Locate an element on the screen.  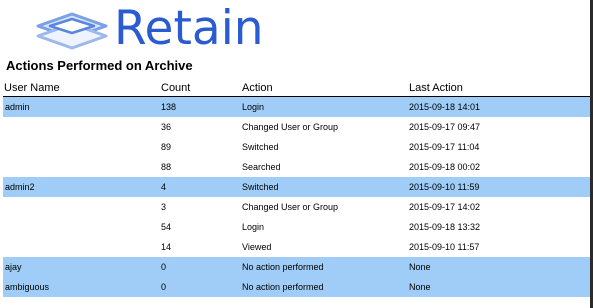
table-header: User Name Count Action Last Action is located at coordinates (296, 88).